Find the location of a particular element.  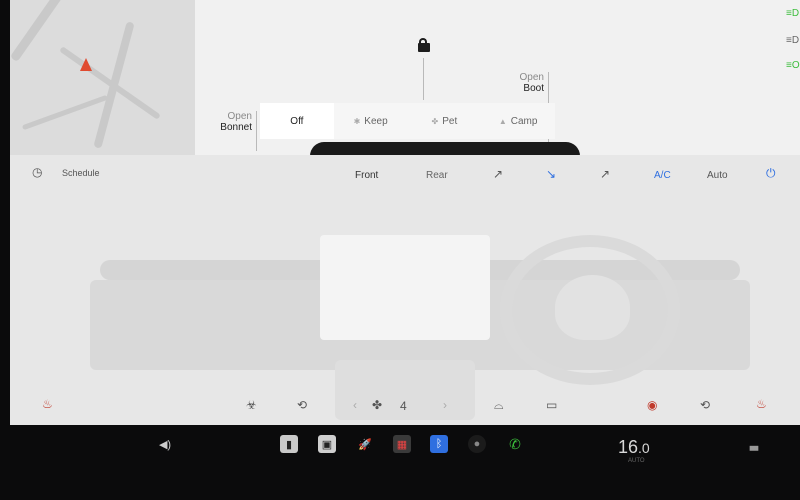

rocket-app-icon: 🚀 is located at coordinates (365, 444).